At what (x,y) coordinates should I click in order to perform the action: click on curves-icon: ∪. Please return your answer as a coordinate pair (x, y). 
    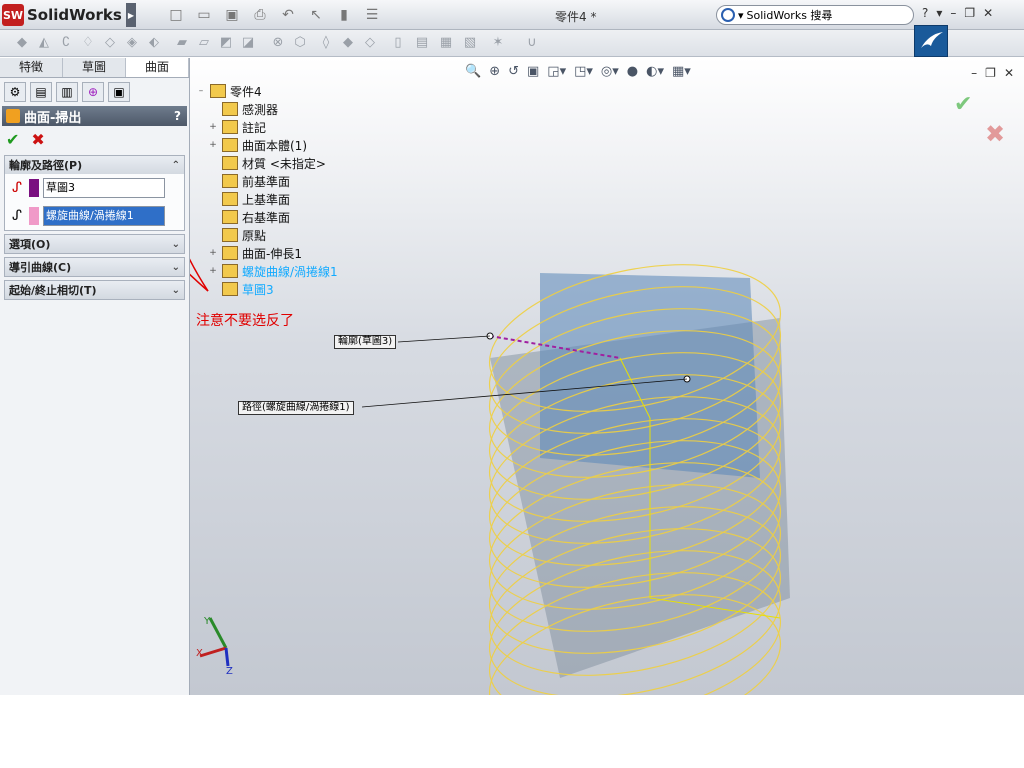
    Looking at the image, I should click on (532, 43).